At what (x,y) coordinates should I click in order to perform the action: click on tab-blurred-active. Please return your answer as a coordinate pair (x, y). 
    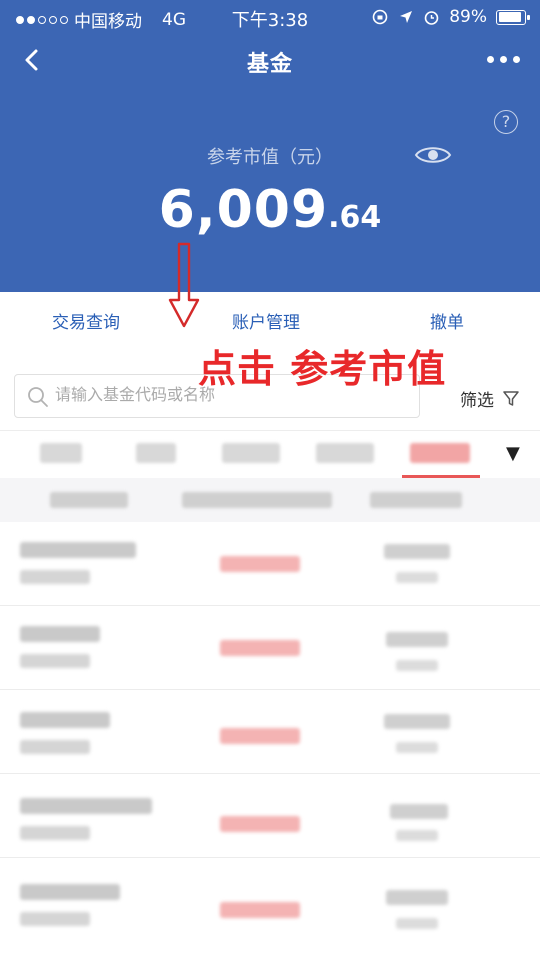
    Looking at the image, I should click on (440, 453).